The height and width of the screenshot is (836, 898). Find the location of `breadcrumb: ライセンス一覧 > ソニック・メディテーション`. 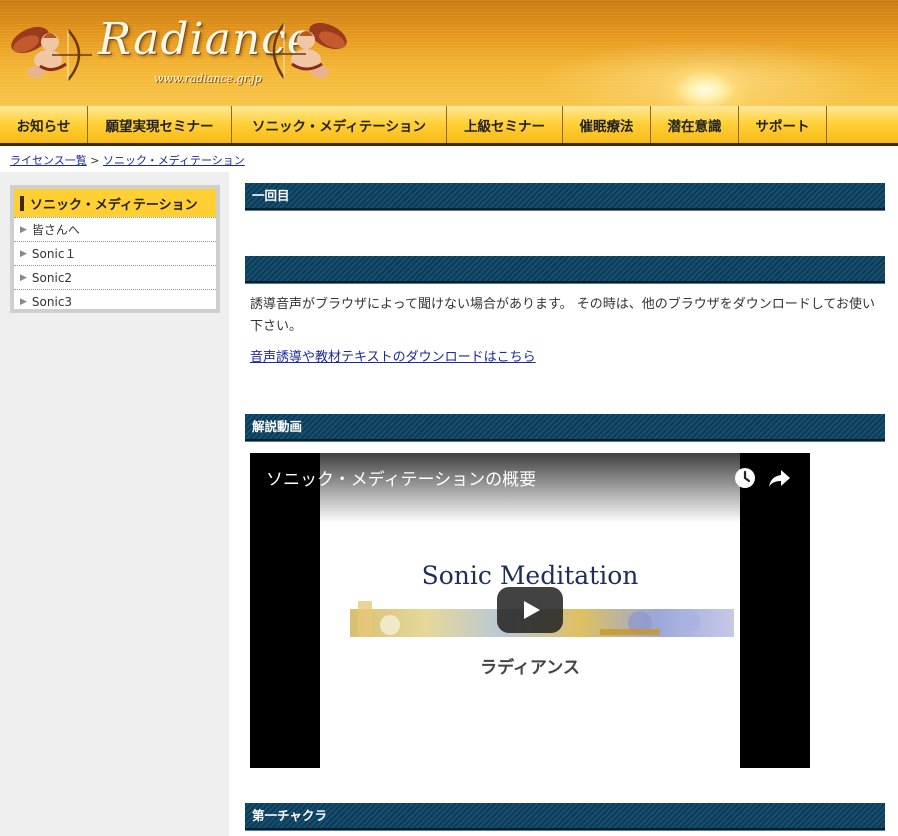

breadcrumb: ライセンス一覧 > ソニック・メディテーション is located at coordinates (127, 160).